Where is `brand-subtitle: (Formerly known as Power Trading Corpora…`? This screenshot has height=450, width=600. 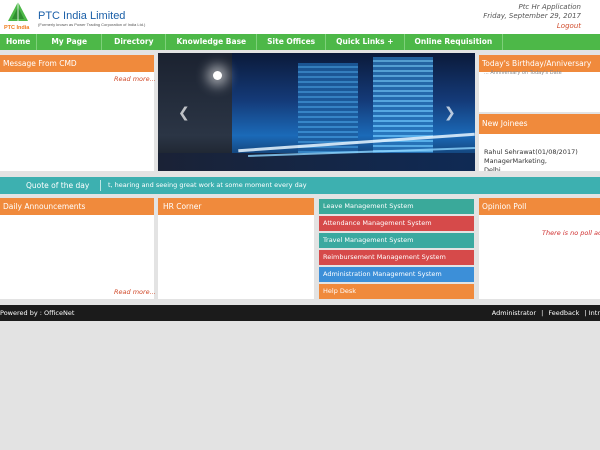 brand-subtitle: (Formerly known as Power Trading Corpora… is located at coordinates (92, 24).